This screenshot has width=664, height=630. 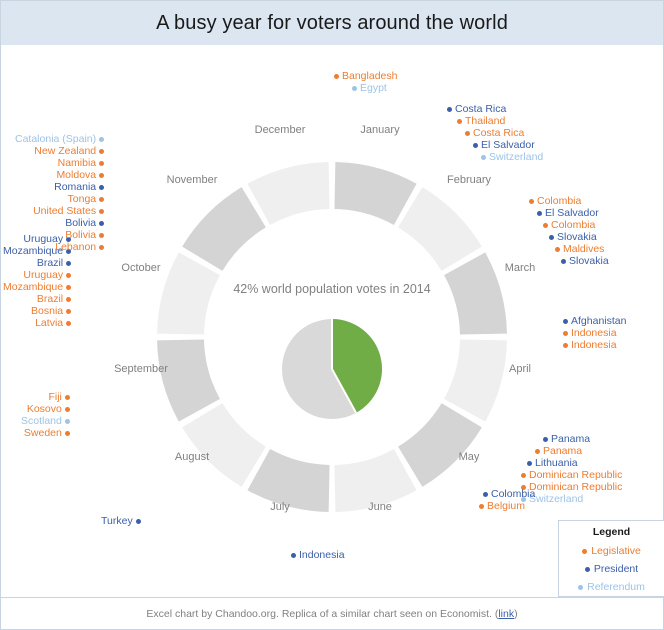 I want to click on month-segment-april, so click(x=475, y=380).